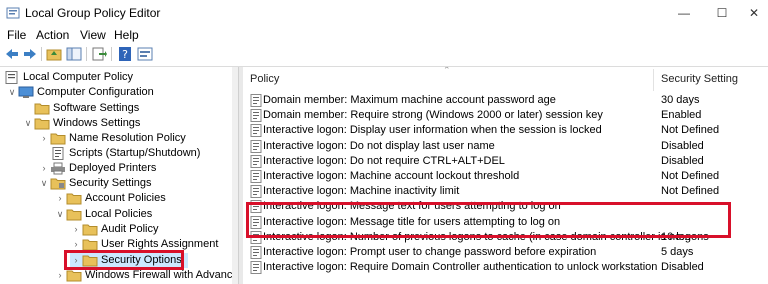  Describe the element at coordinates (99, 54) in the screenshot. I see `export-list-icon` at that location.